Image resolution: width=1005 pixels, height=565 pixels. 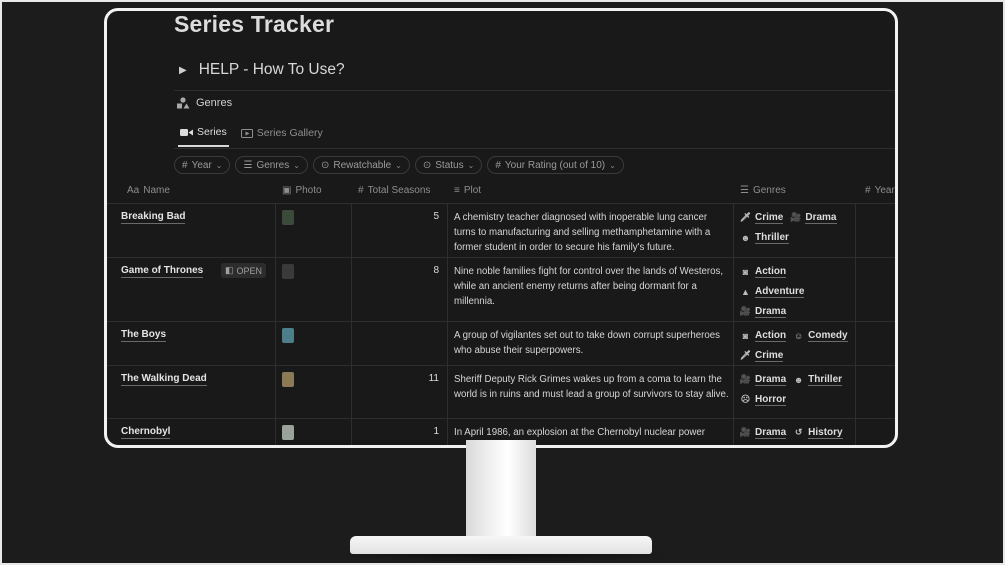 I want to click on genre-label: Thriller, so click(x=772, y=237).